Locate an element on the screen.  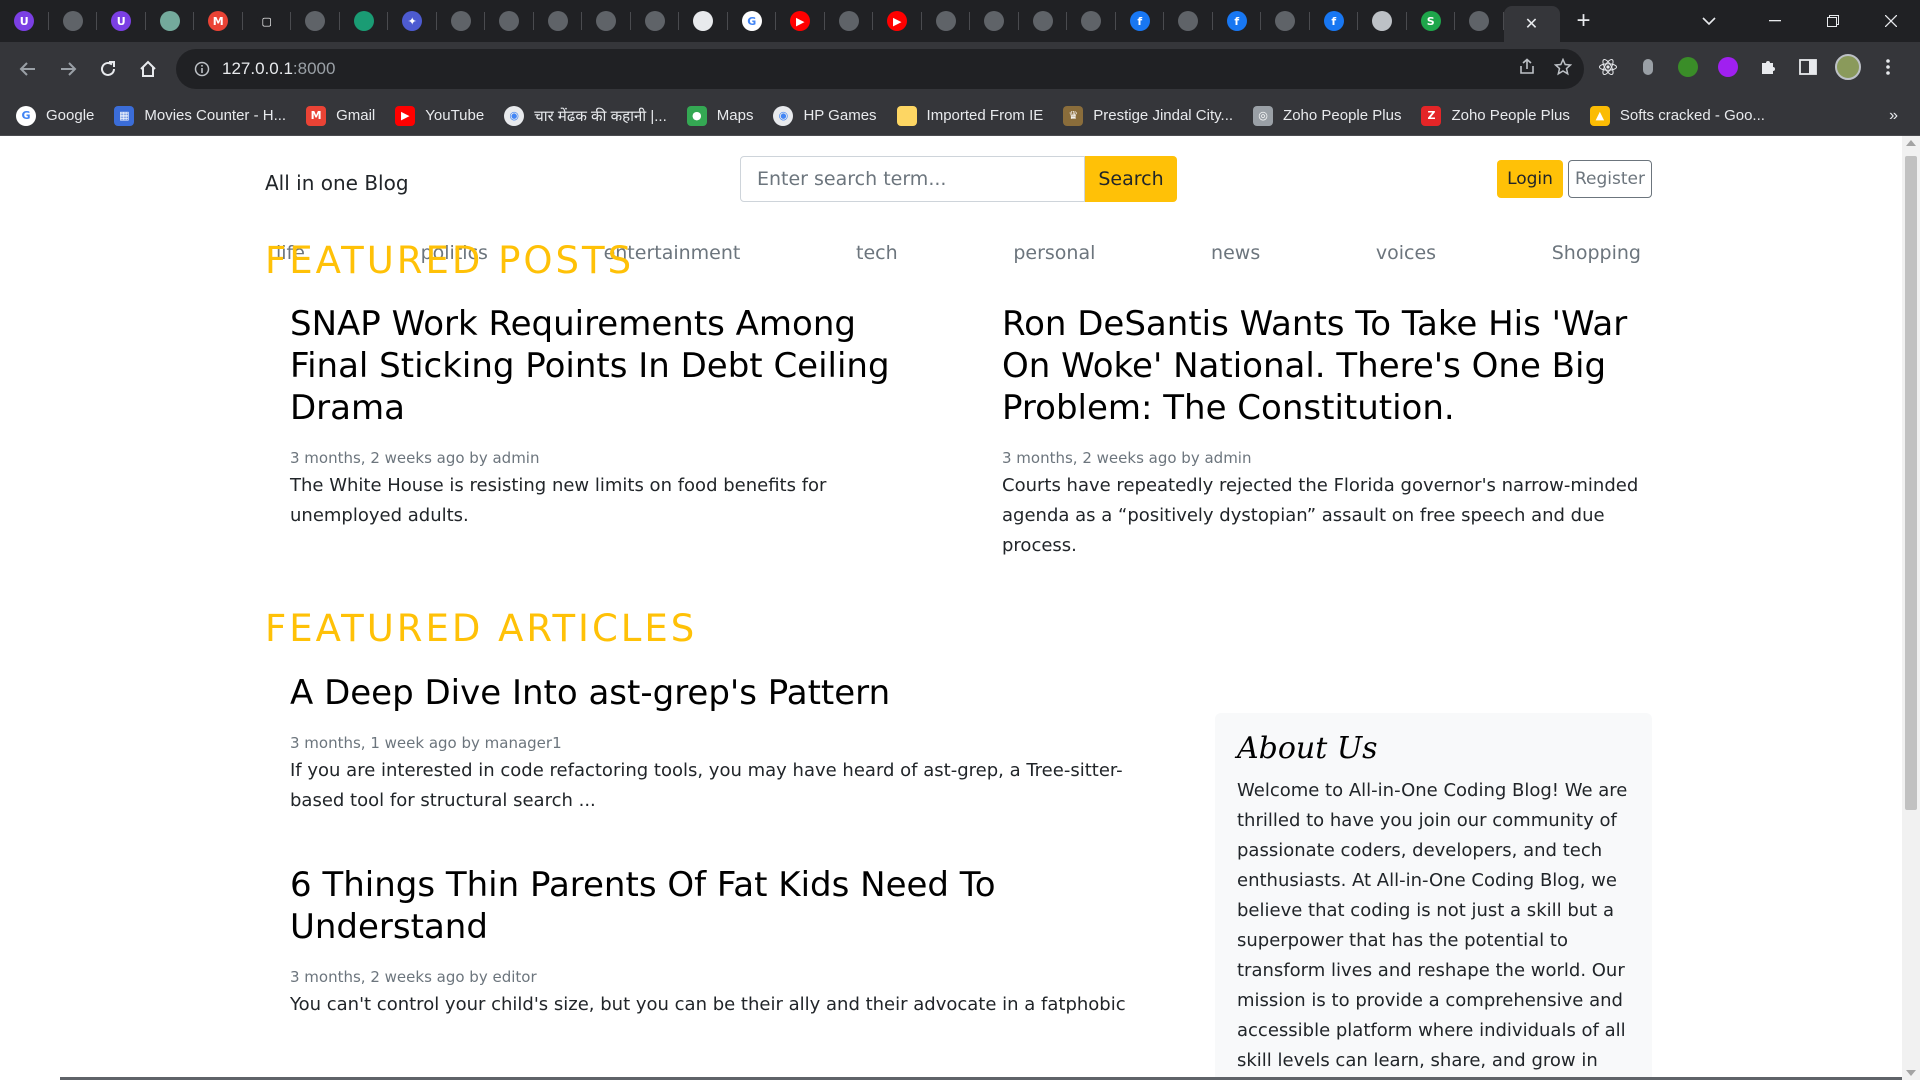
bookmark-item: G Google is located at coordinates (55, 115).